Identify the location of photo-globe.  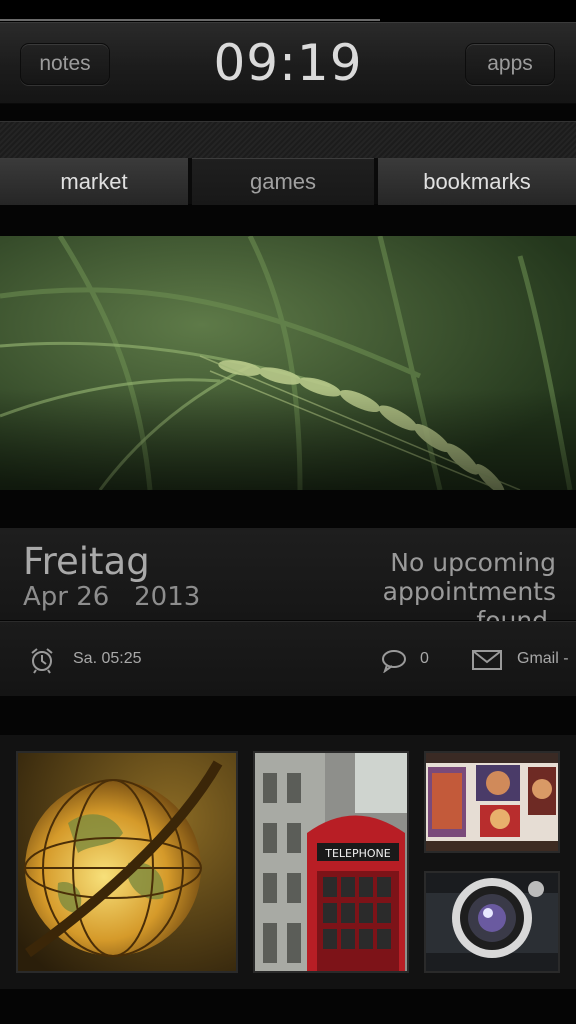
(127, 862).